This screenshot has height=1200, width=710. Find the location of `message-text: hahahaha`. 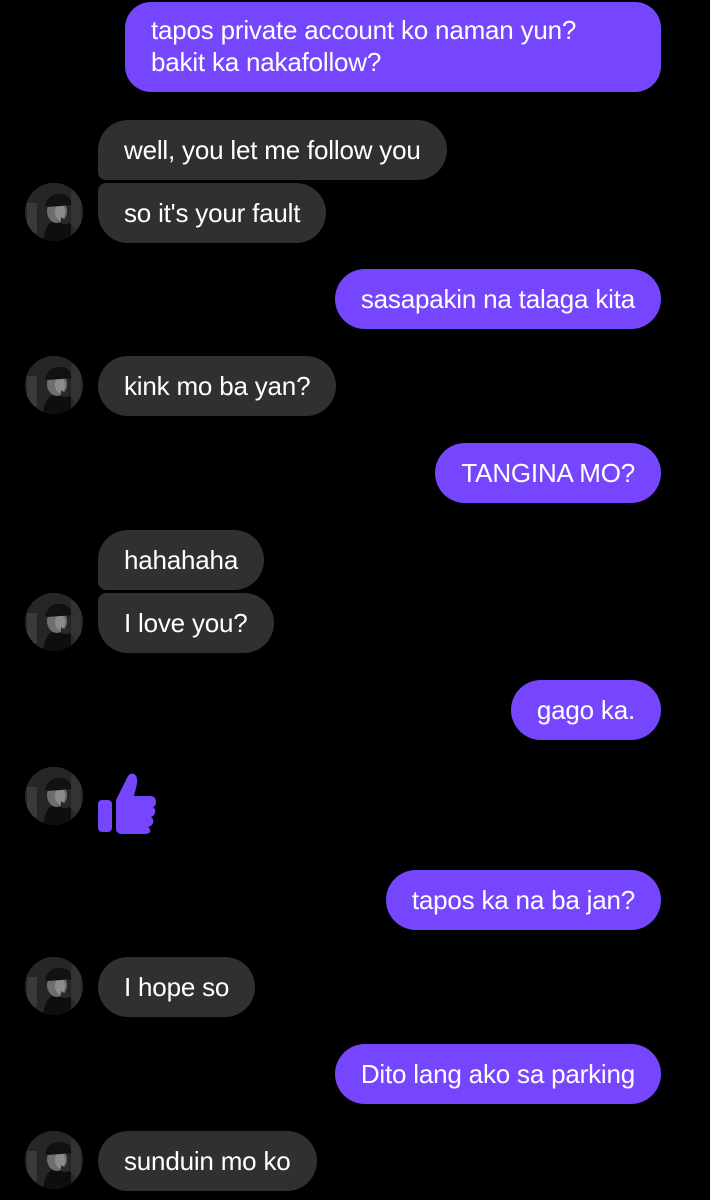

message-text: hahahaha is located at coordinates (181, 560).